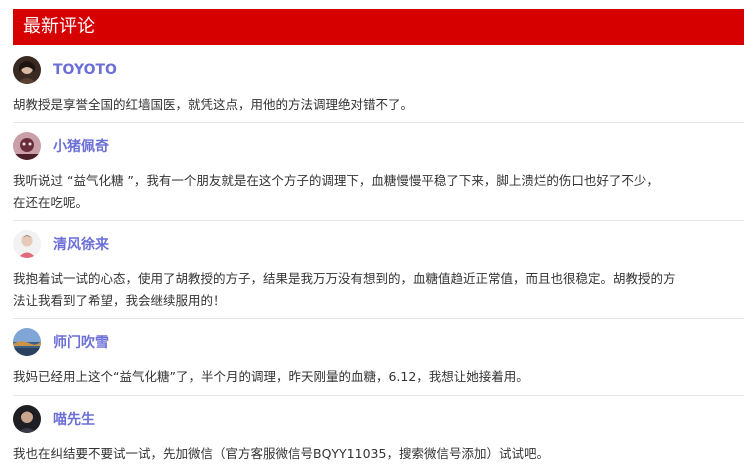 The image size is (744, 466). I want to click on comment-body: 胡教授是享誉全国的红墙国医，就凭这点，用他的方法调理绝对错不了。, so click(378, 105).